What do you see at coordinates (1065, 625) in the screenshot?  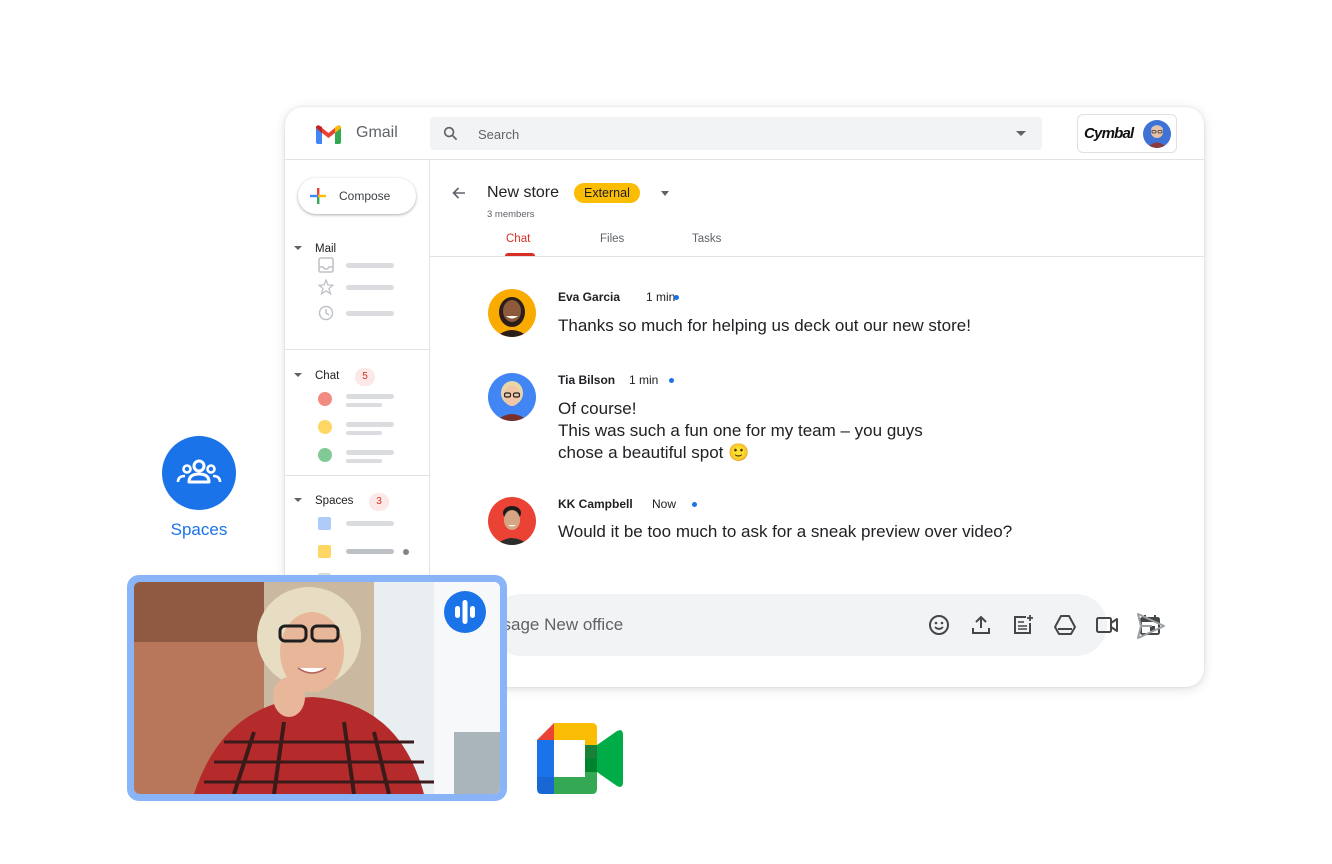 I see `drive-icon` at bounding box center [1065, 625].